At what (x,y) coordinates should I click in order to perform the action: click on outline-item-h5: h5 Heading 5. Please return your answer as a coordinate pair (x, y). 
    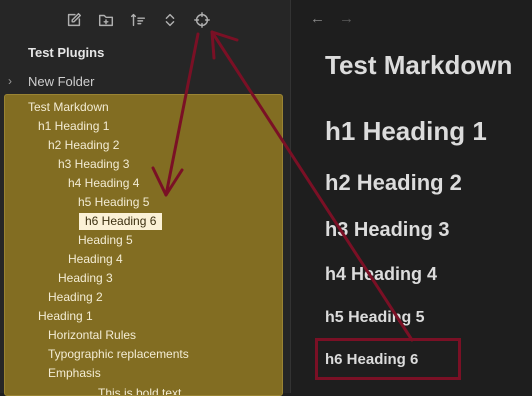
    Looking at the image, I should click on (113, 202).